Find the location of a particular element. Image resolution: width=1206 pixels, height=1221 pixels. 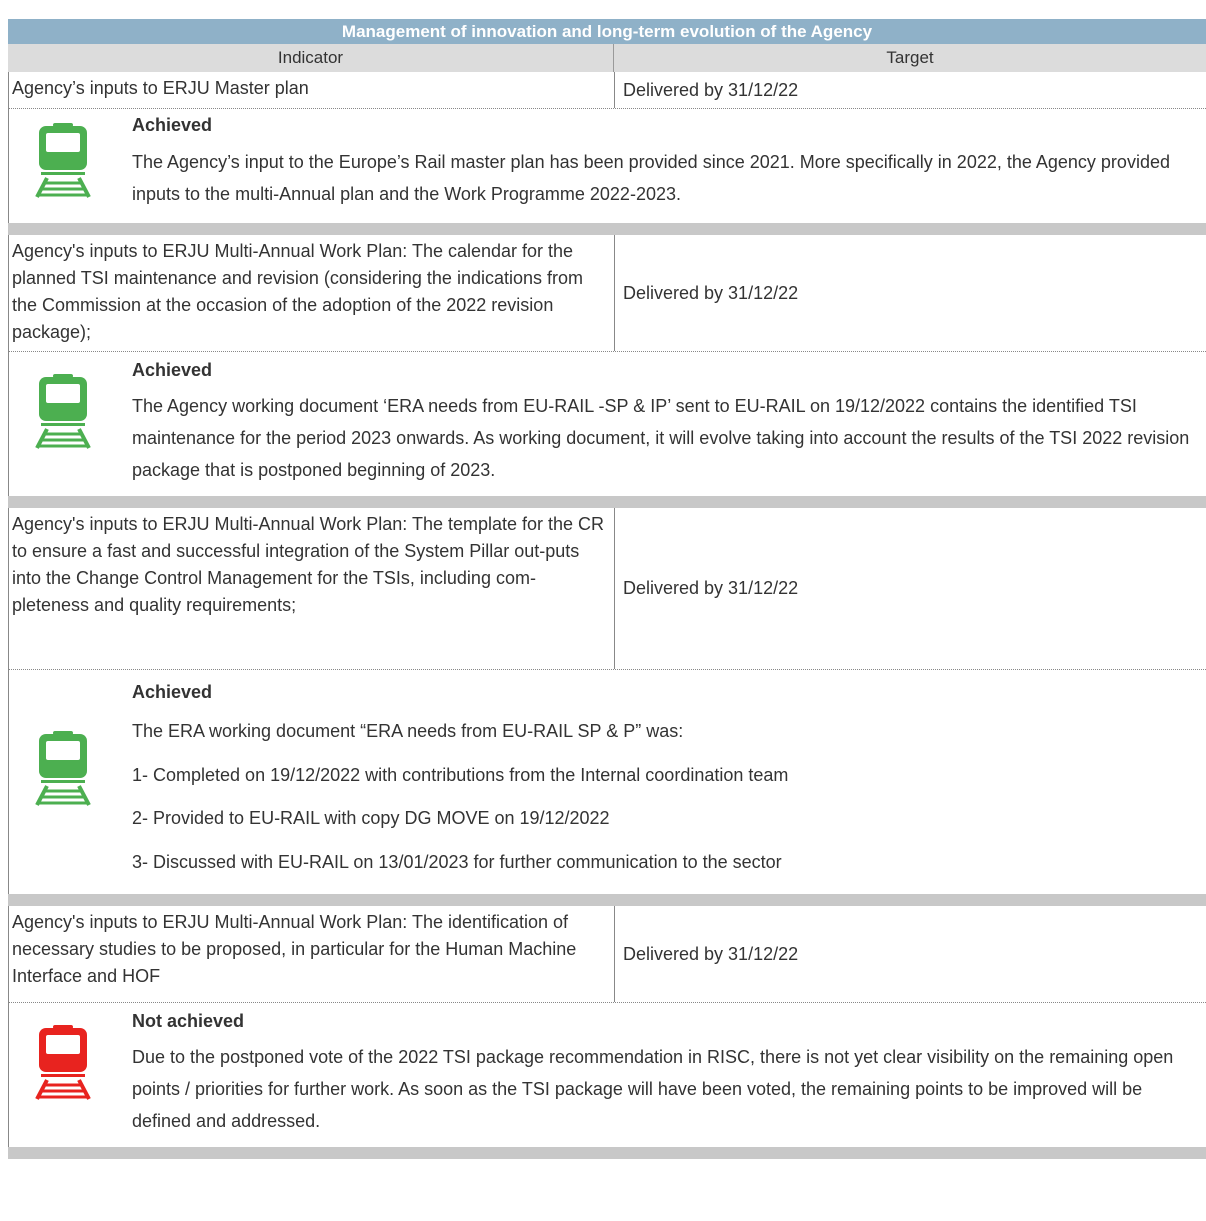

status-label: Not achieved is located at coordinates (188, 1021).